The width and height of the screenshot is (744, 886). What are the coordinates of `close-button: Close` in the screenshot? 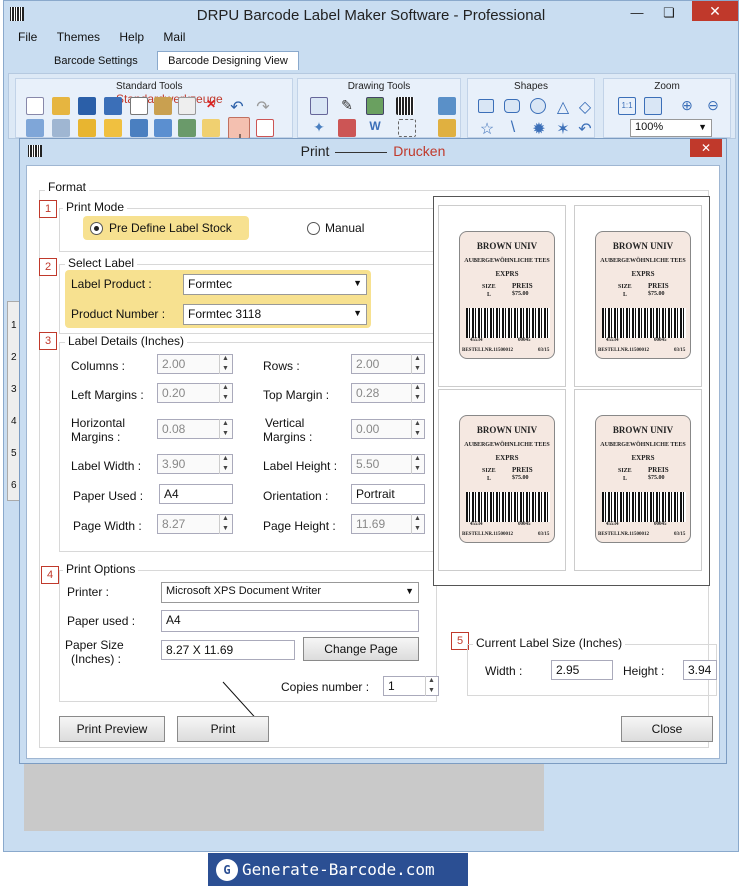 It's located at (667, 729).